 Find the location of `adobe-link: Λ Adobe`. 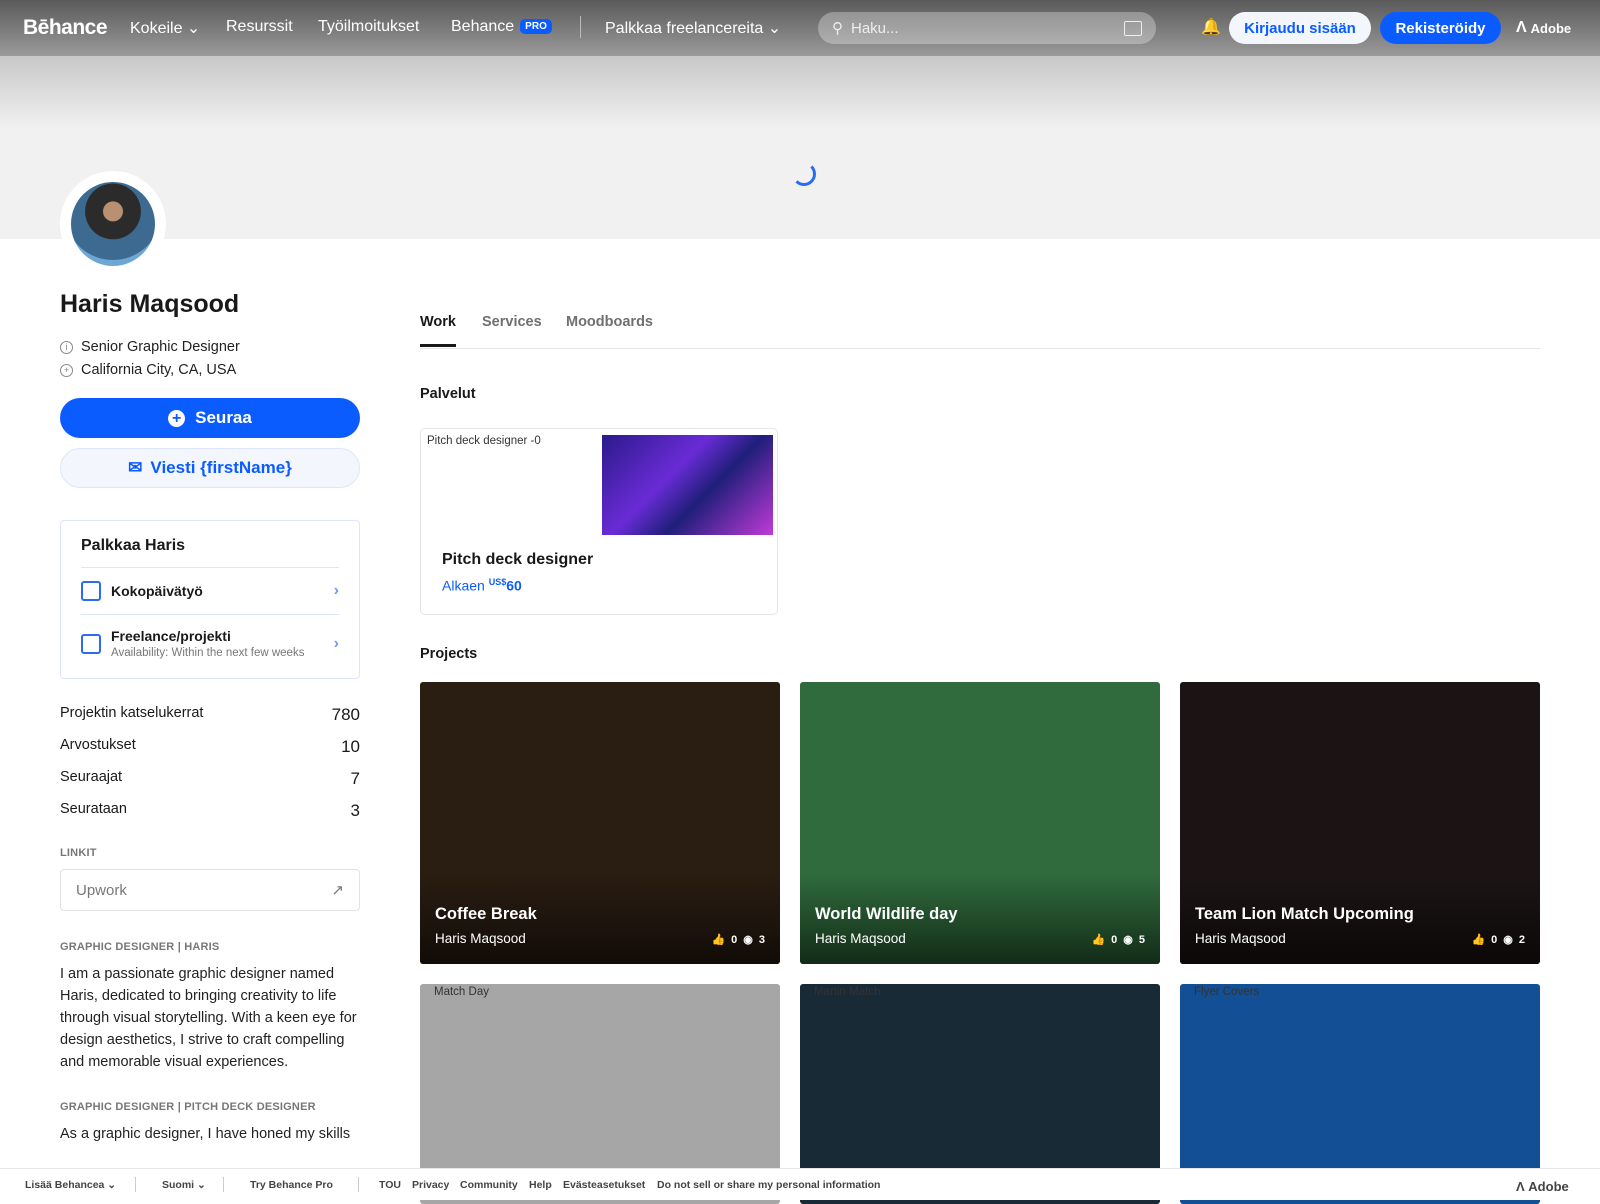

adobe-link: Λ Adobe is located at coordinates (1543, 28).